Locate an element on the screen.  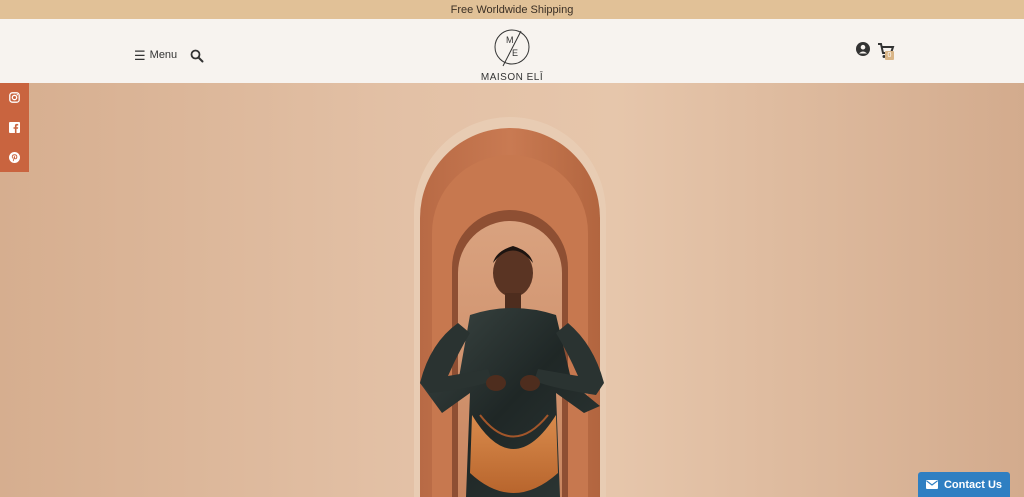
instagram-link is located at coordinates (15, 98).